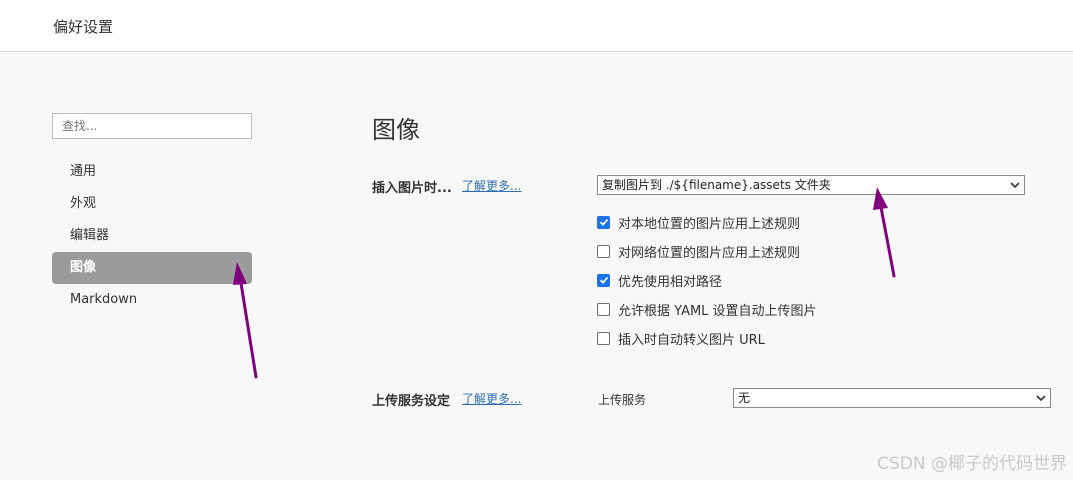 The width and height of the screenshot is (1073, 480). What do you see at coordinates (972, 464) in the screenshot?
I see `watermark: CSDN @椰子的代码世界` at bounding box center [972, 464].